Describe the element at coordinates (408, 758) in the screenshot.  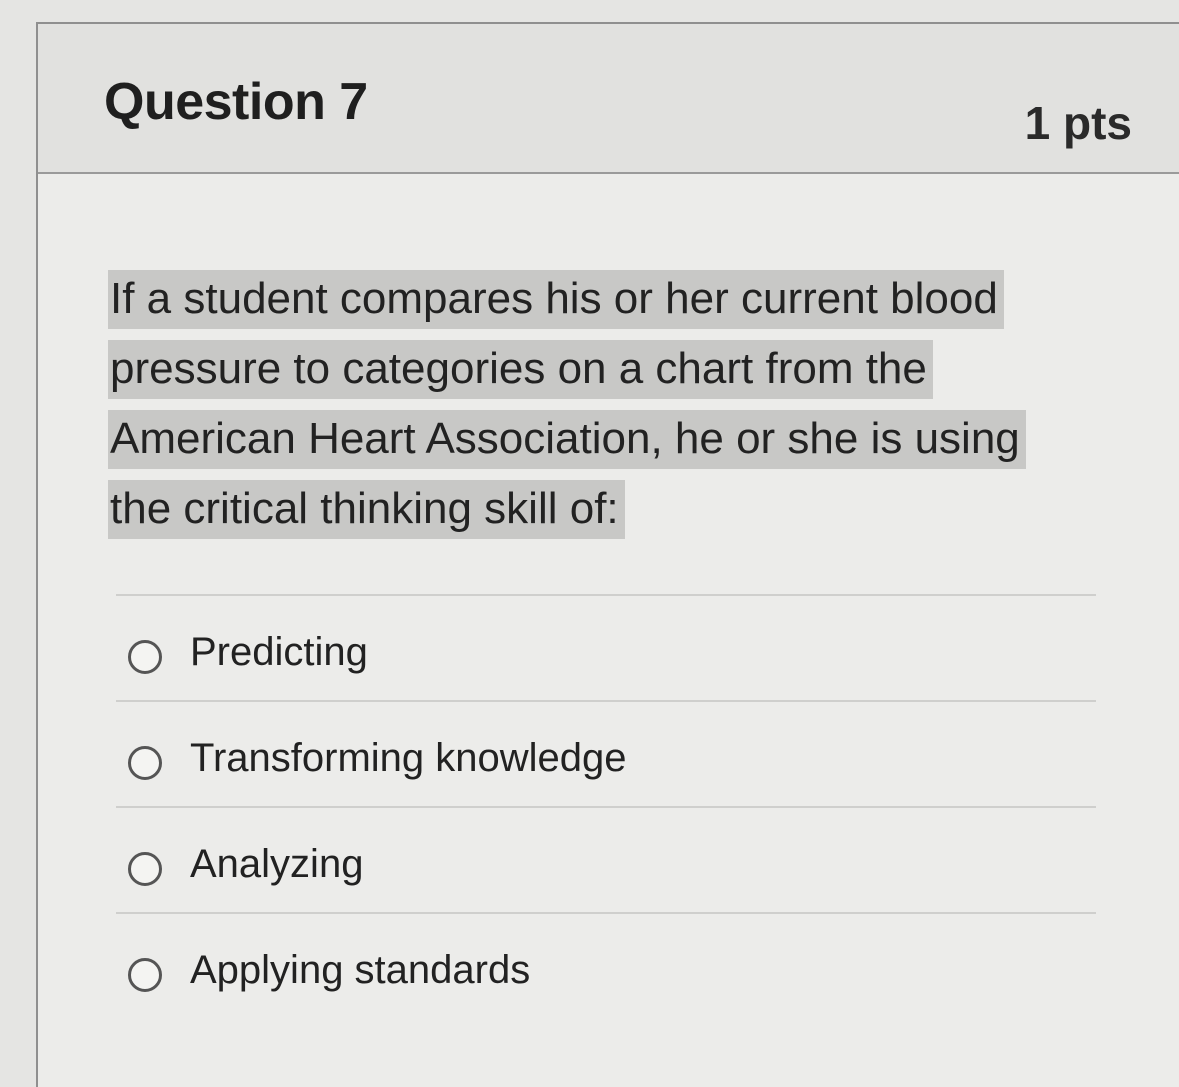
I see `answer-label: Transforming knowledge` at that location.